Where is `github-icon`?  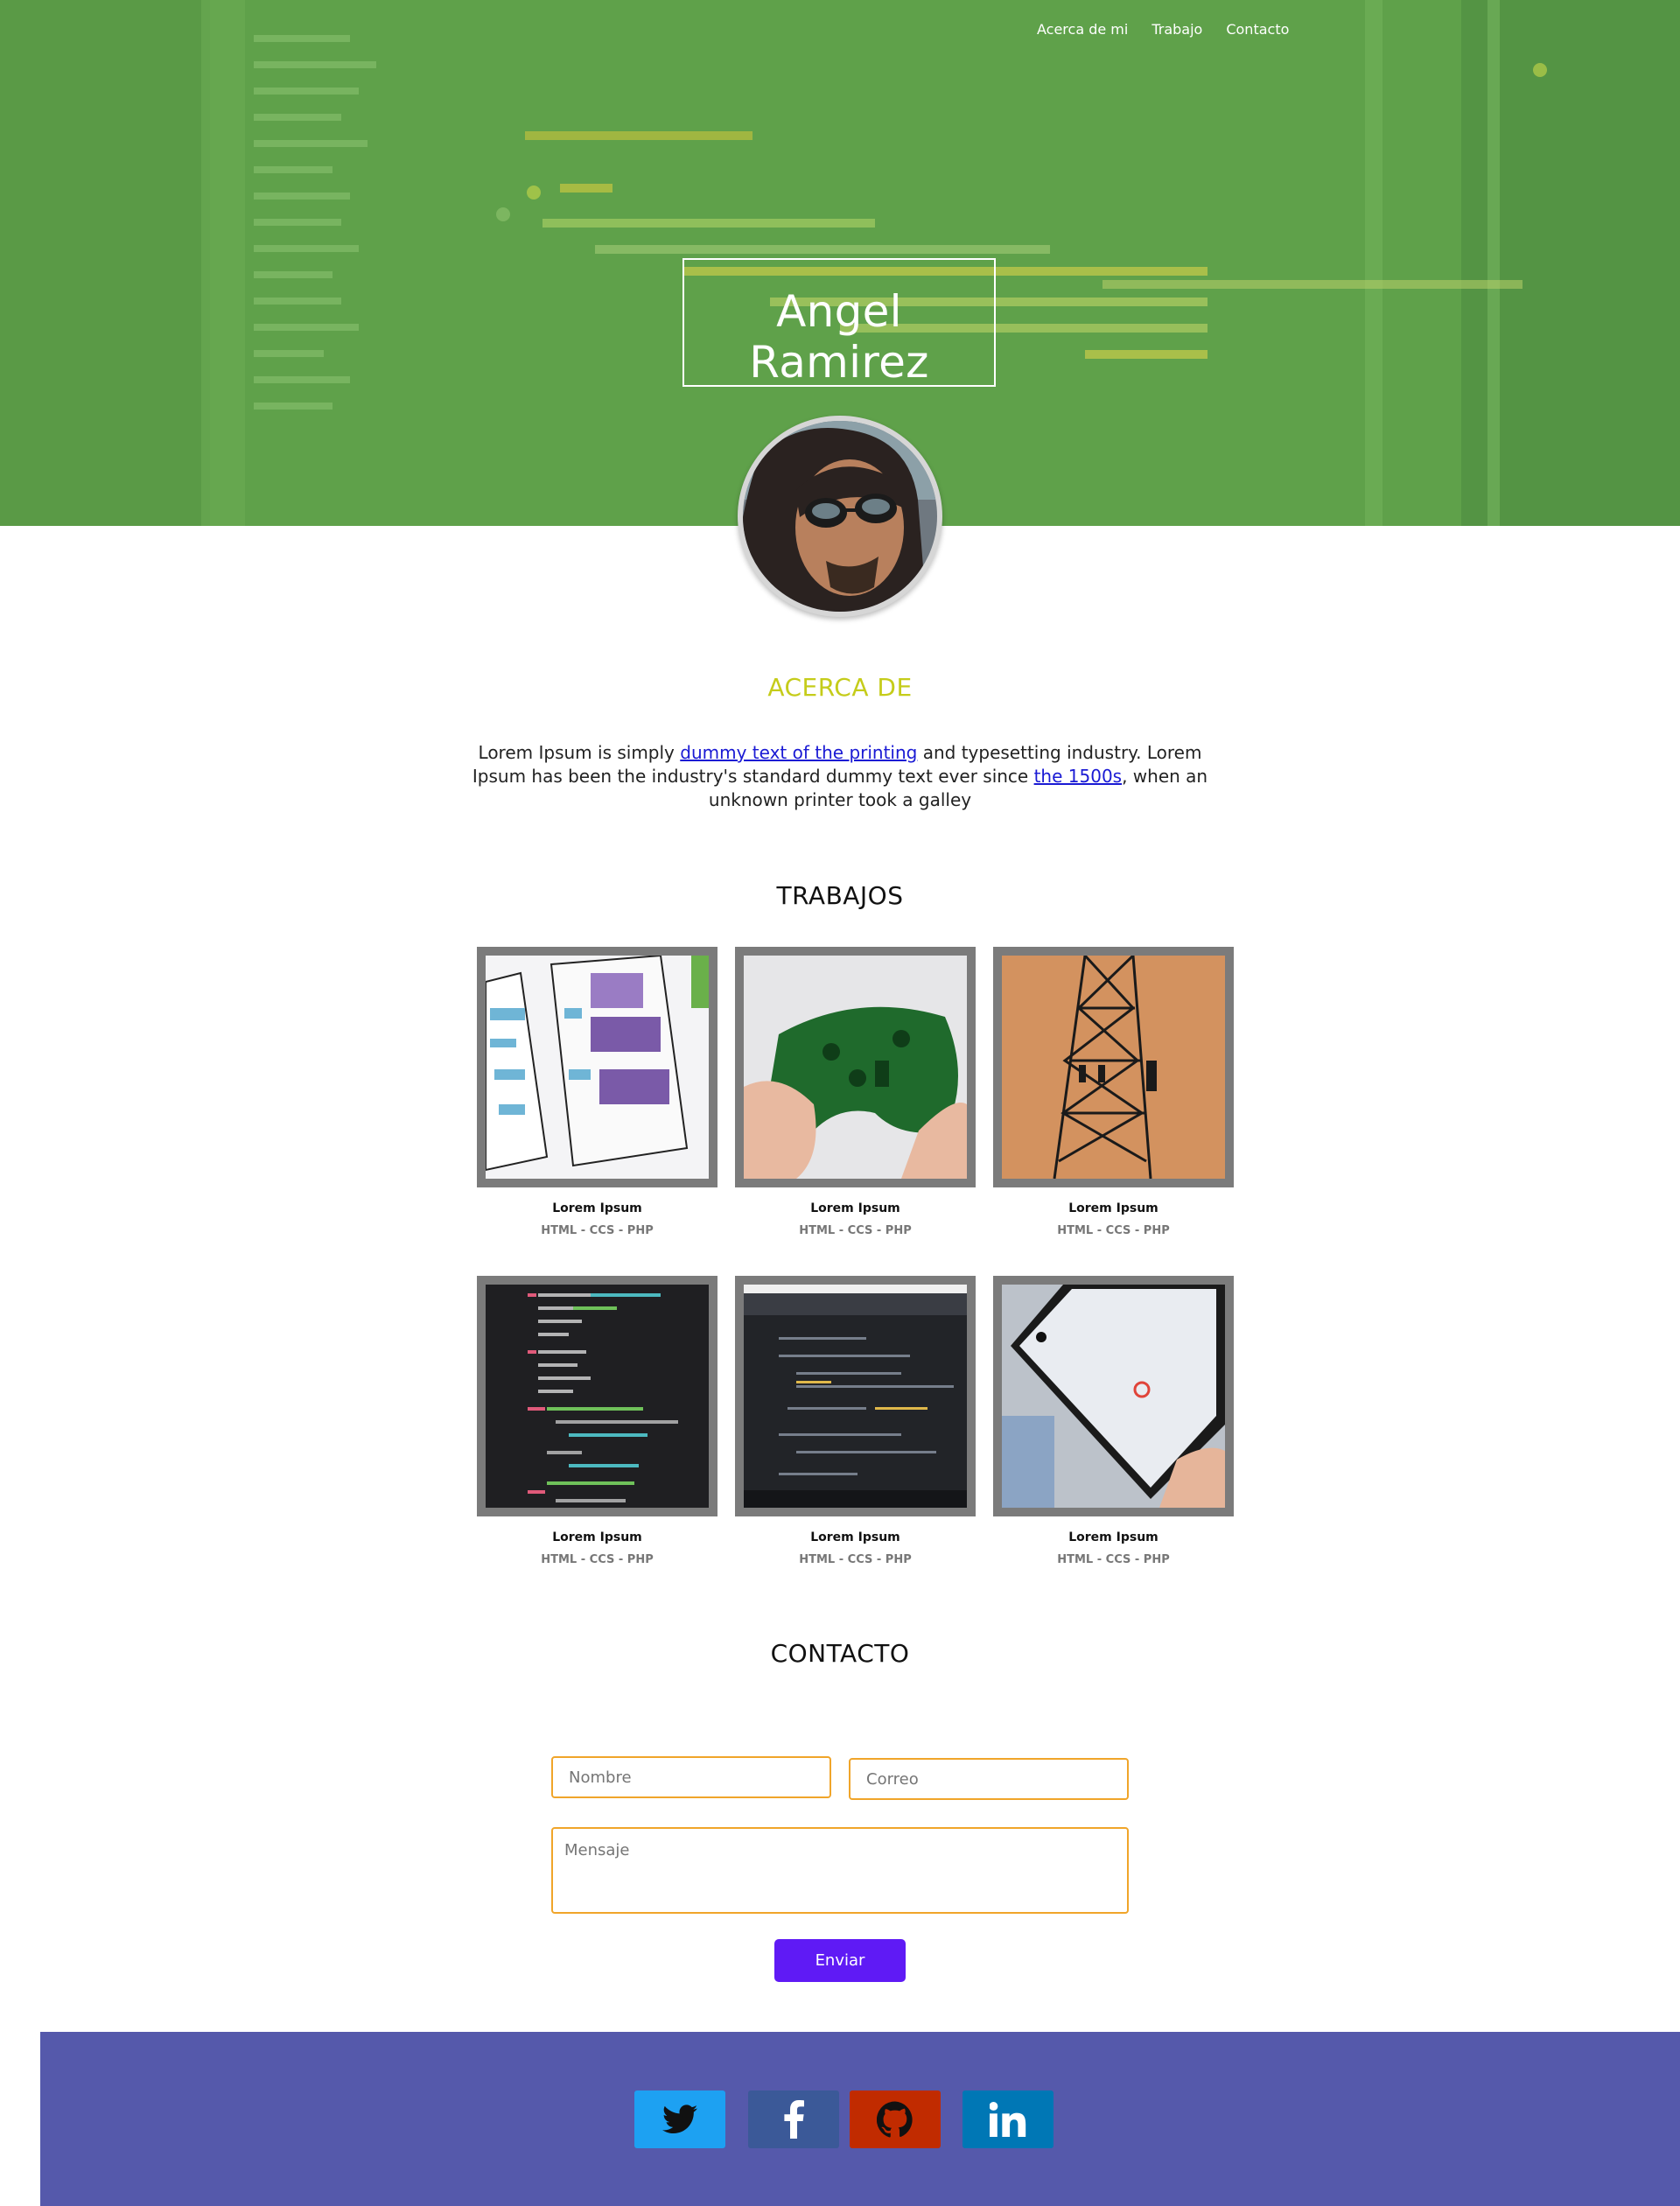
github-icon is located at coordinates (895, 2119).